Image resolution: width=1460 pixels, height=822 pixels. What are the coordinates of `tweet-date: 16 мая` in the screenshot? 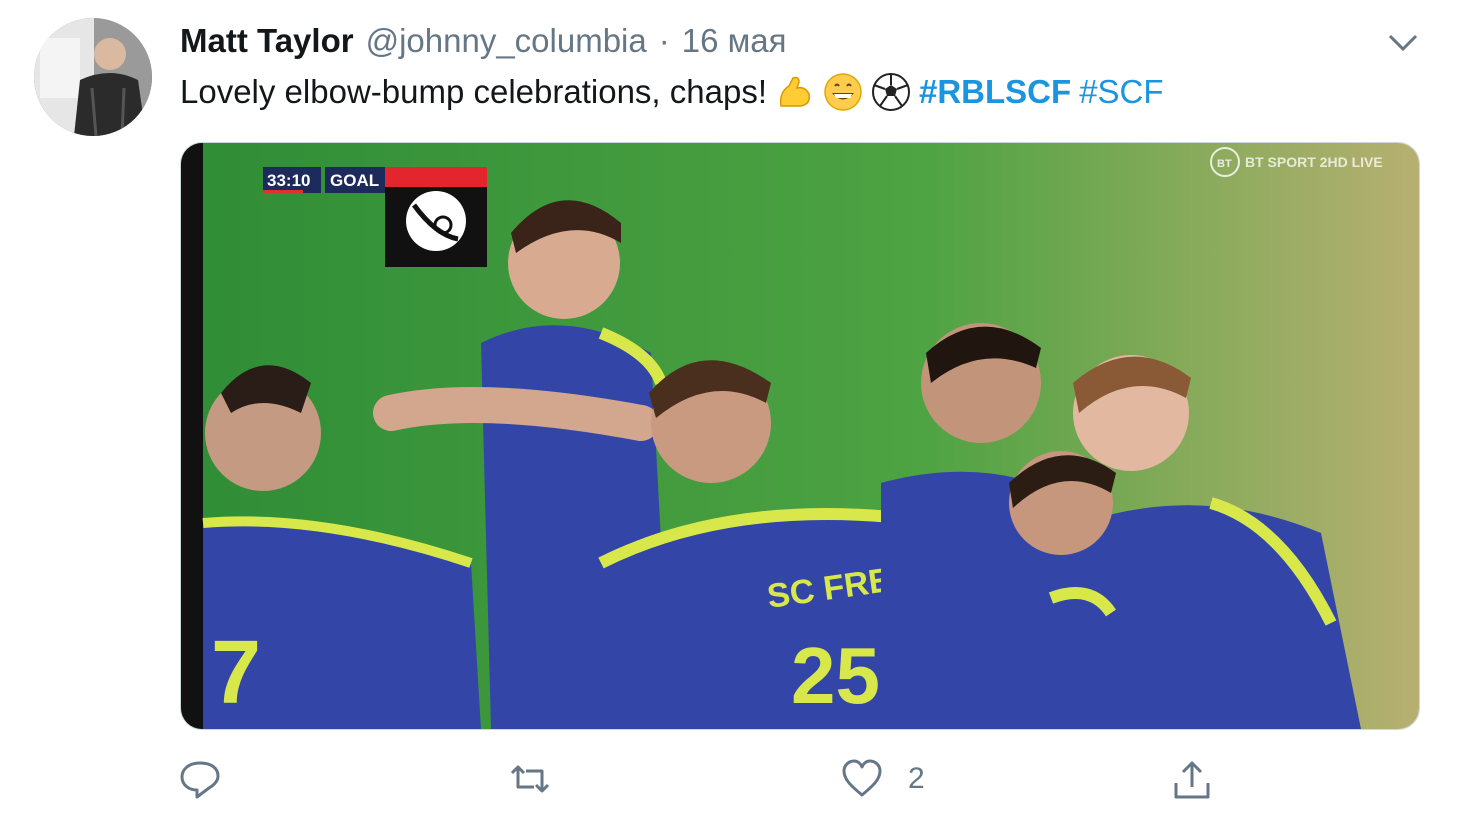 It's located at (734, 41).